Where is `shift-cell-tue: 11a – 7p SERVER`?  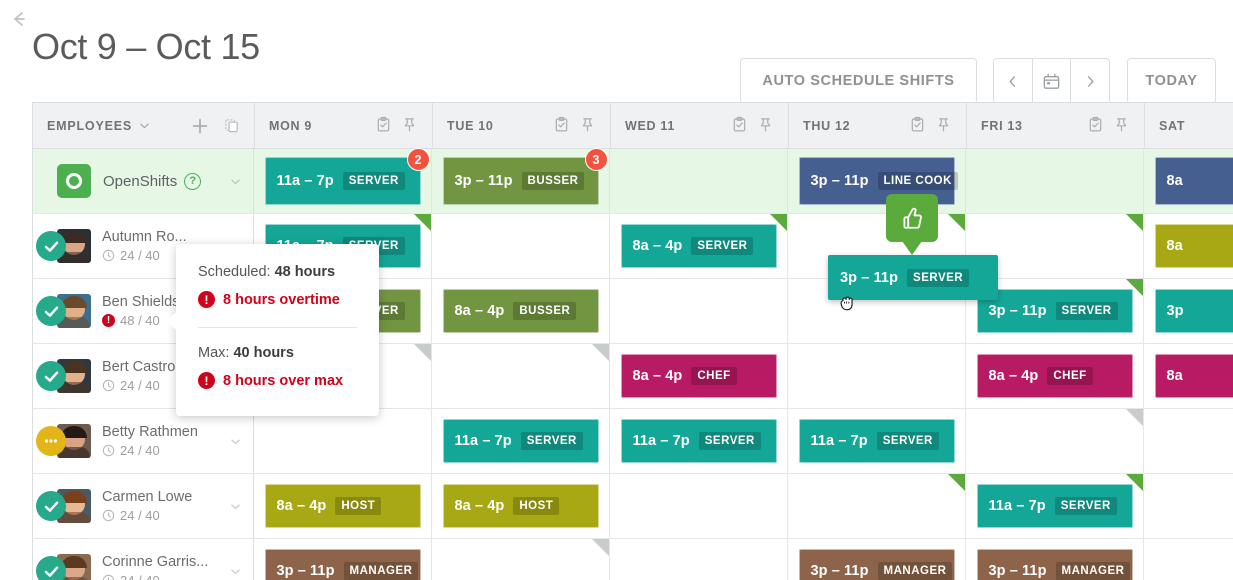
shift-cell-tue: 11a – 7p SERVER is located at coordinates (521, 441).